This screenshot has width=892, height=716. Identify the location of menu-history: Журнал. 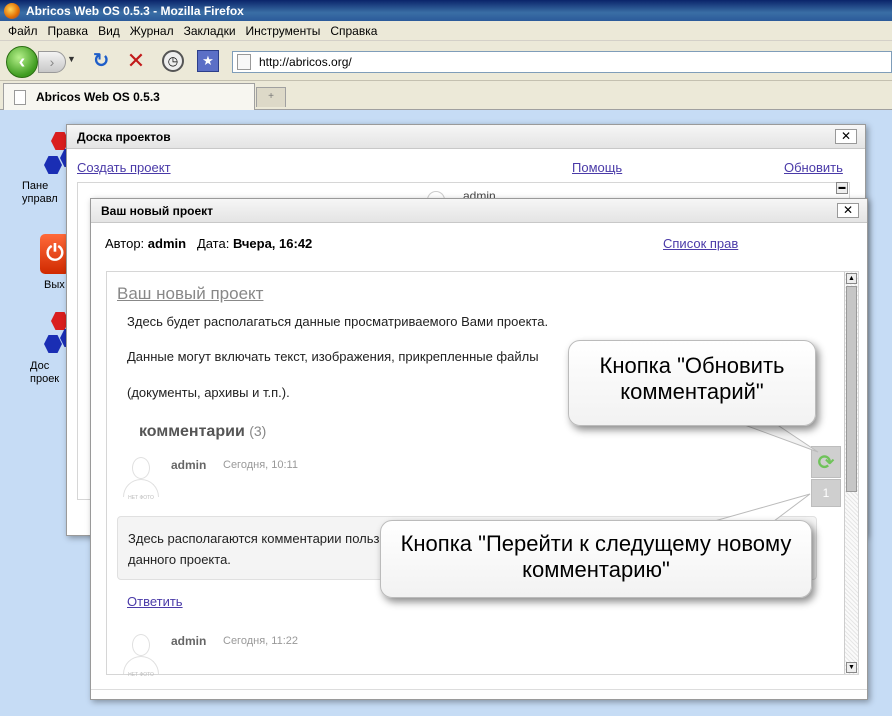
(152, 31).